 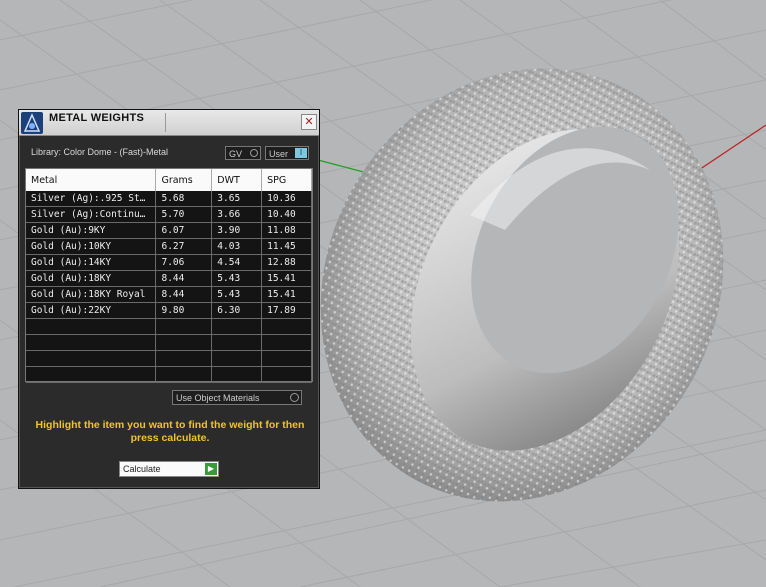 What do you see at coordinates (286, 180) in the screenshot?
I see `column-header-spg: SPG` at bounding box center [286, 180].